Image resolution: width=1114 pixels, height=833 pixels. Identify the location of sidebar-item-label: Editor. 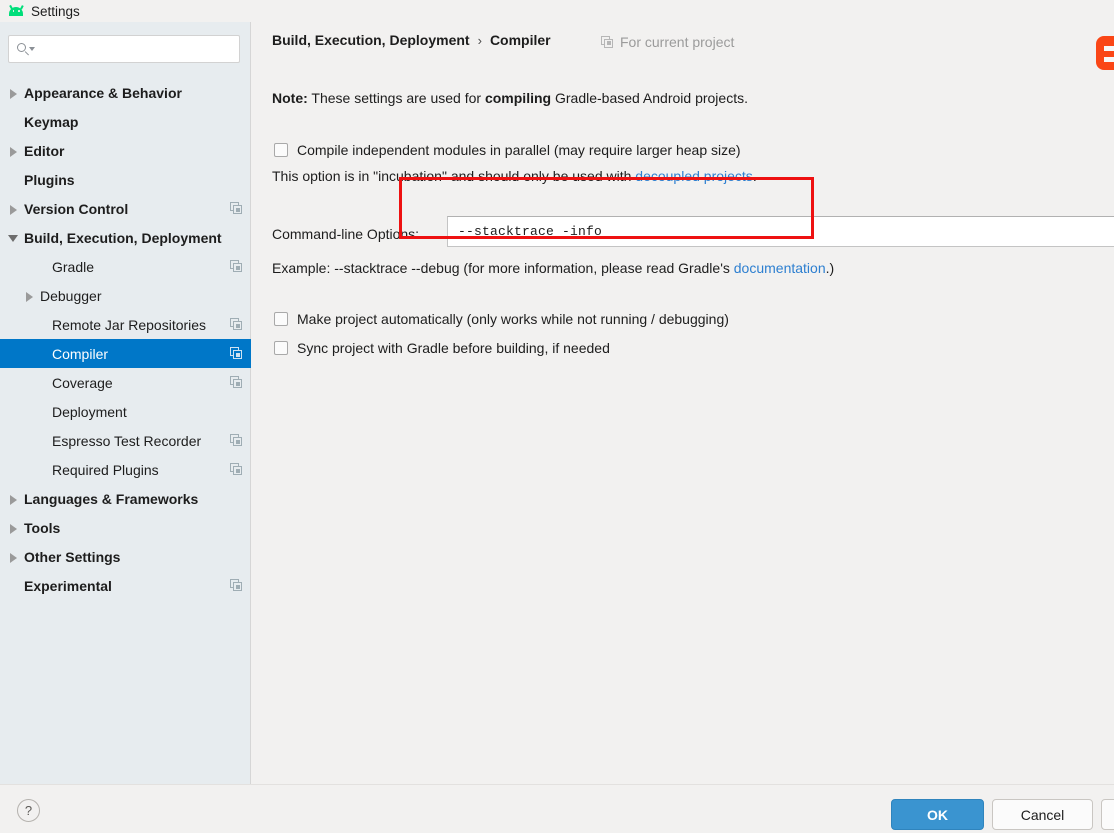
(44, 150).